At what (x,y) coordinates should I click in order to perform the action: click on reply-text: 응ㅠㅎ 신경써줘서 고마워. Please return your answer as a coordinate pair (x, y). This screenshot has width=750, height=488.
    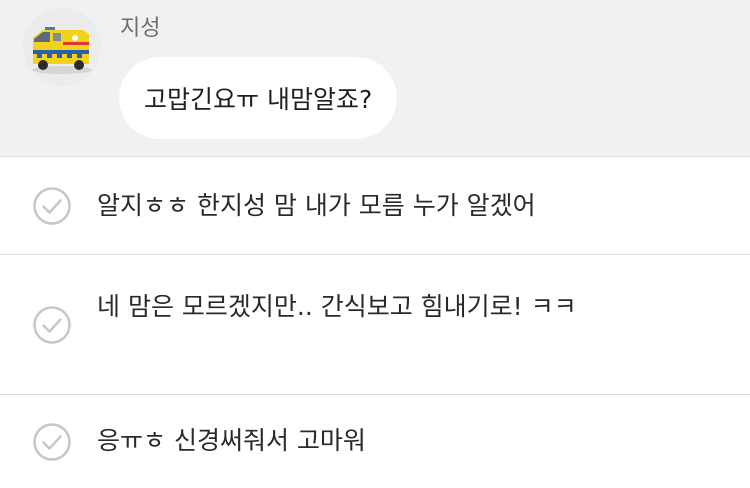
    Looking at the image, I should click on (231, 440).